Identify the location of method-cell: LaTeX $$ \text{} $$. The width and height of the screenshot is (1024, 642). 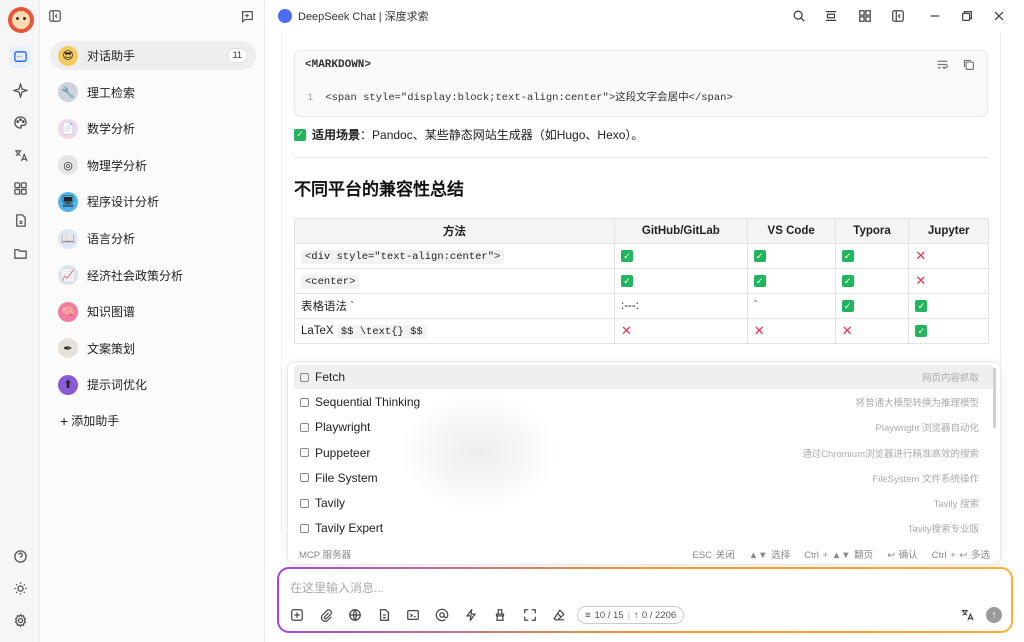
(454, 331).